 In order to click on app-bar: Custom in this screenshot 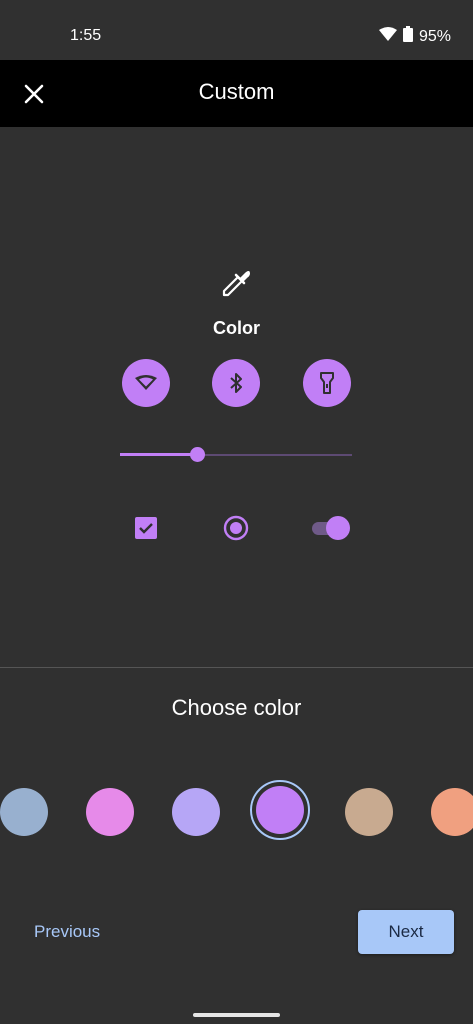, I will do `click(236, 93)`.